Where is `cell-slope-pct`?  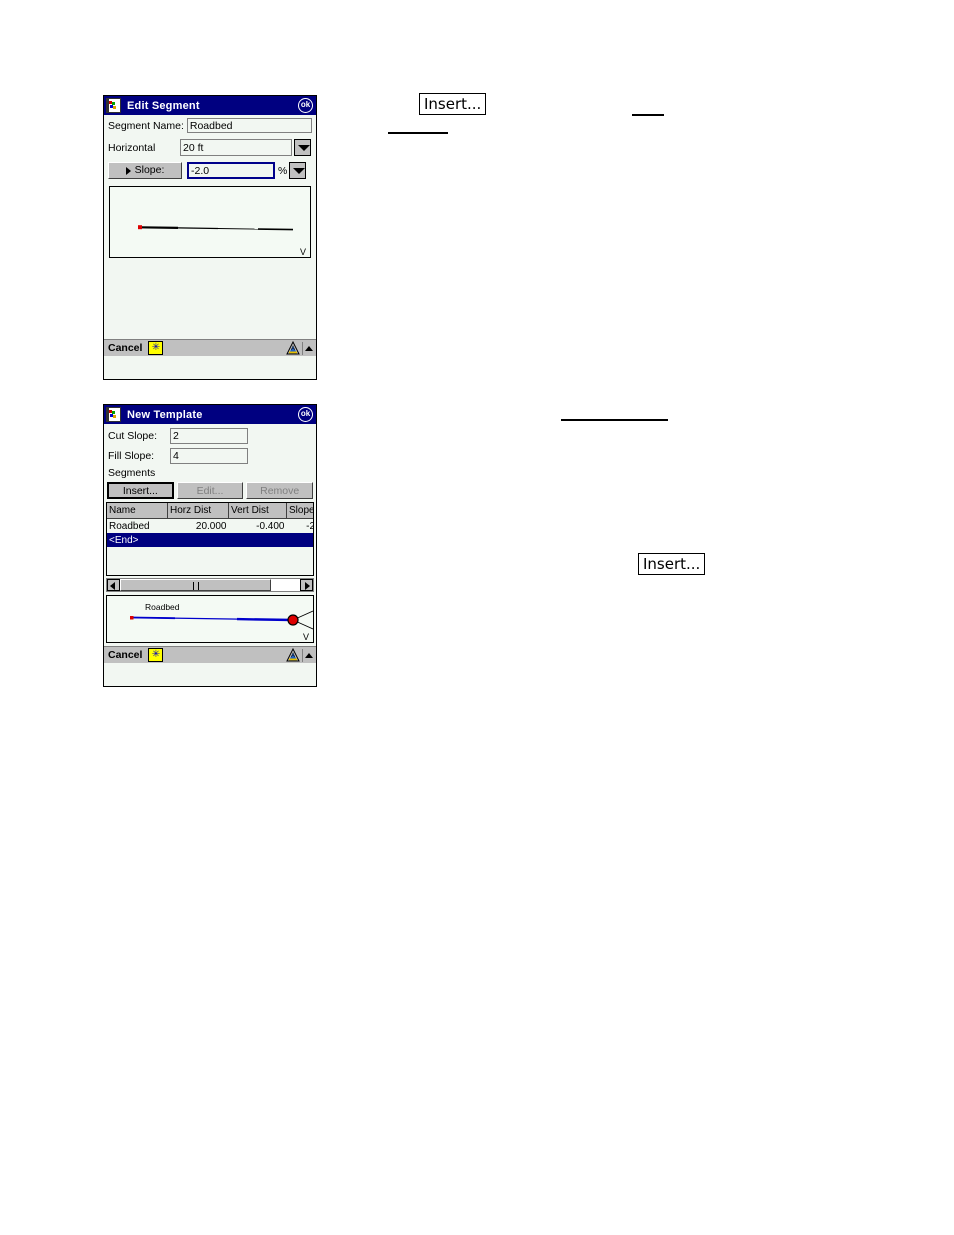 cell-slope-pct is located at coordinates (299, 540).